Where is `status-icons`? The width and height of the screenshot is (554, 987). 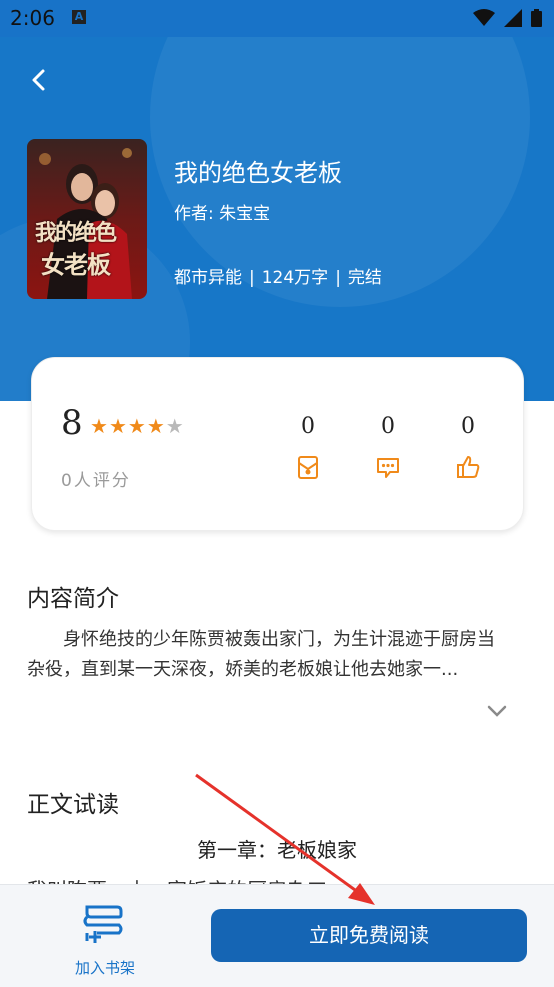
status-icons is located at coordinates (505, 18).